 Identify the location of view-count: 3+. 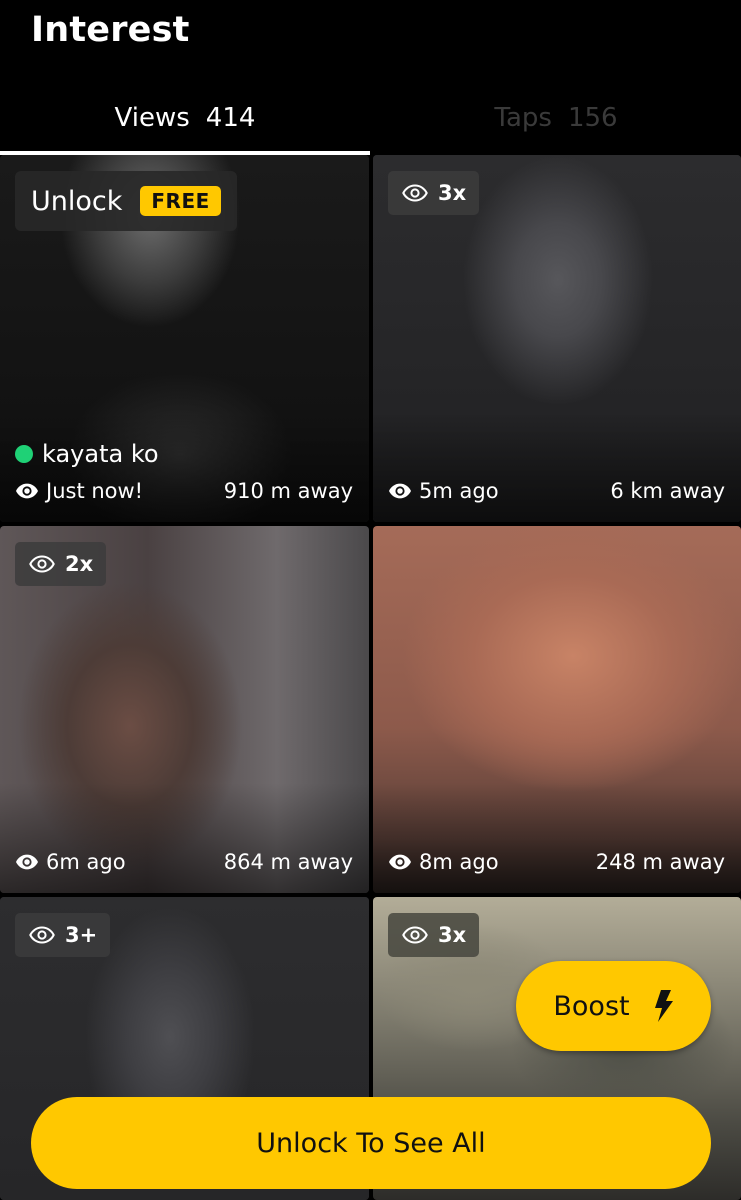
(81, 935).